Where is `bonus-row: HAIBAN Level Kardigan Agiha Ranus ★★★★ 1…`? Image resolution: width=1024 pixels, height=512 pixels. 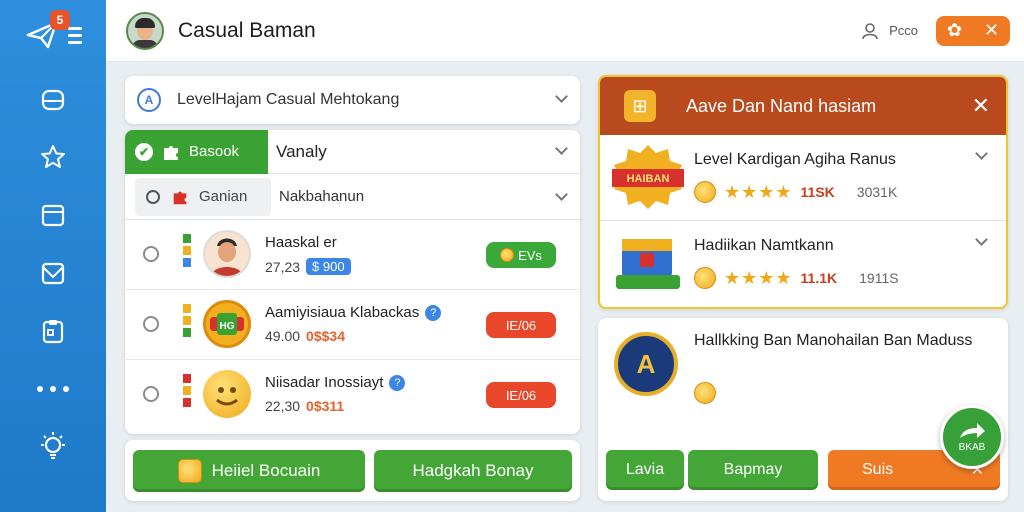 bonus-row: HAIBAN Level Kardigan Agiha Ranus ★★★★ 1… is located at coordinates (803, 178).